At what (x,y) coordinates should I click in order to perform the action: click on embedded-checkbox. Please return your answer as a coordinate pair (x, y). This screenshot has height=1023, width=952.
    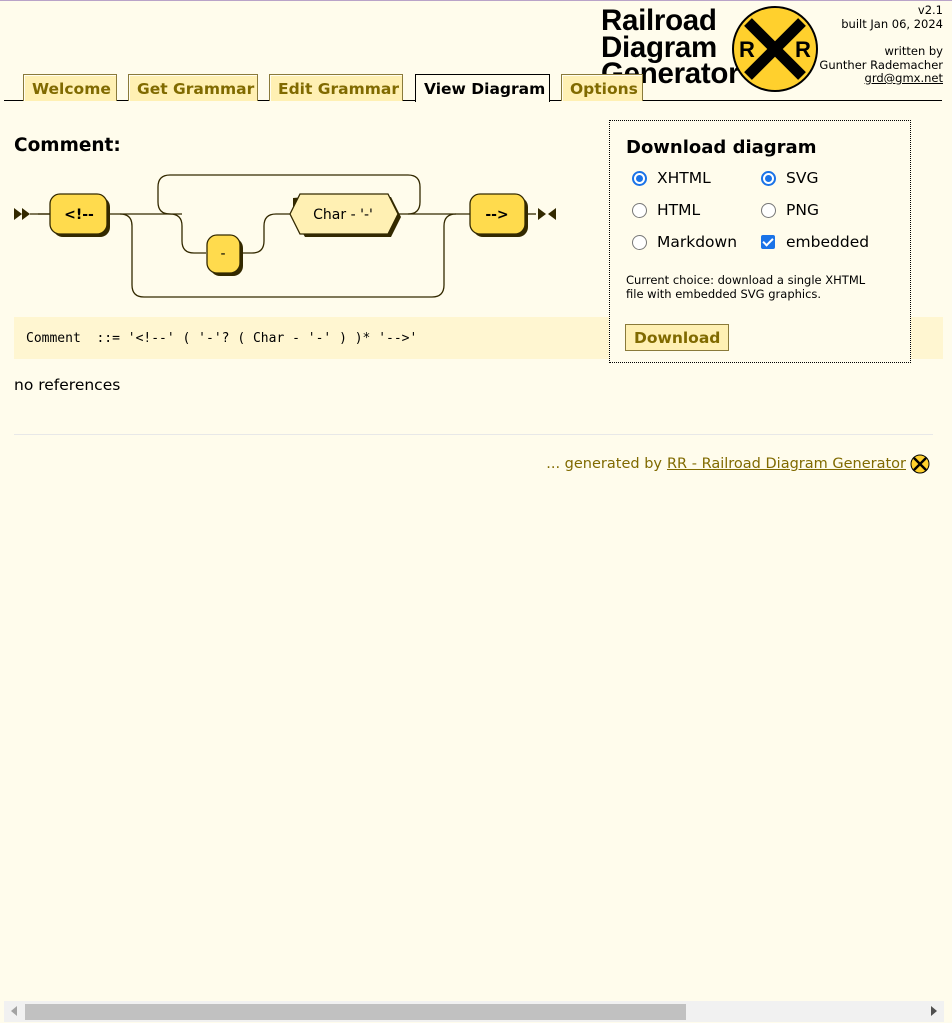
    Looking at the image, I should click on (768, 242).